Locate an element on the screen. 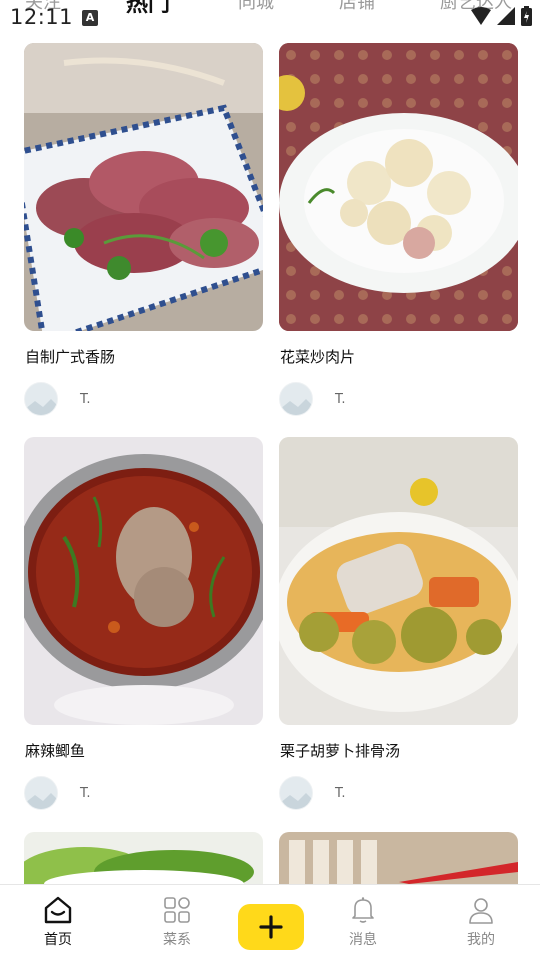 The width and height of the screenshot is (540, 960). status-bar: 12:11 A is located at coordinates (270, 16).